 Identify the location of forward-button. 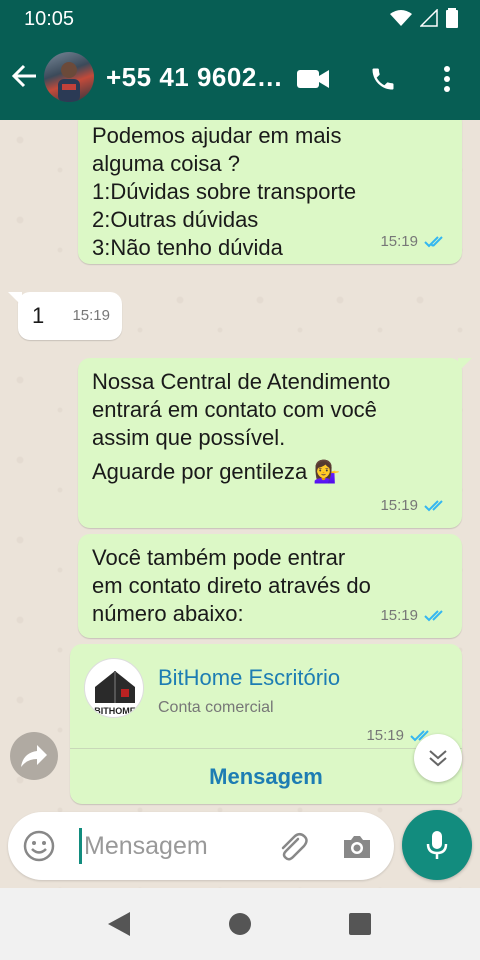
(34, 756).